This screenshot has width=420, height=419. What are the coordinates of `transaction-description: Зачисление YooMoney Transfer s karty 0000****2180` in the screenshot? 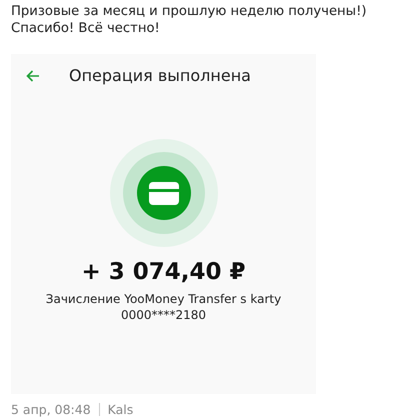 It's located at (163, 307).